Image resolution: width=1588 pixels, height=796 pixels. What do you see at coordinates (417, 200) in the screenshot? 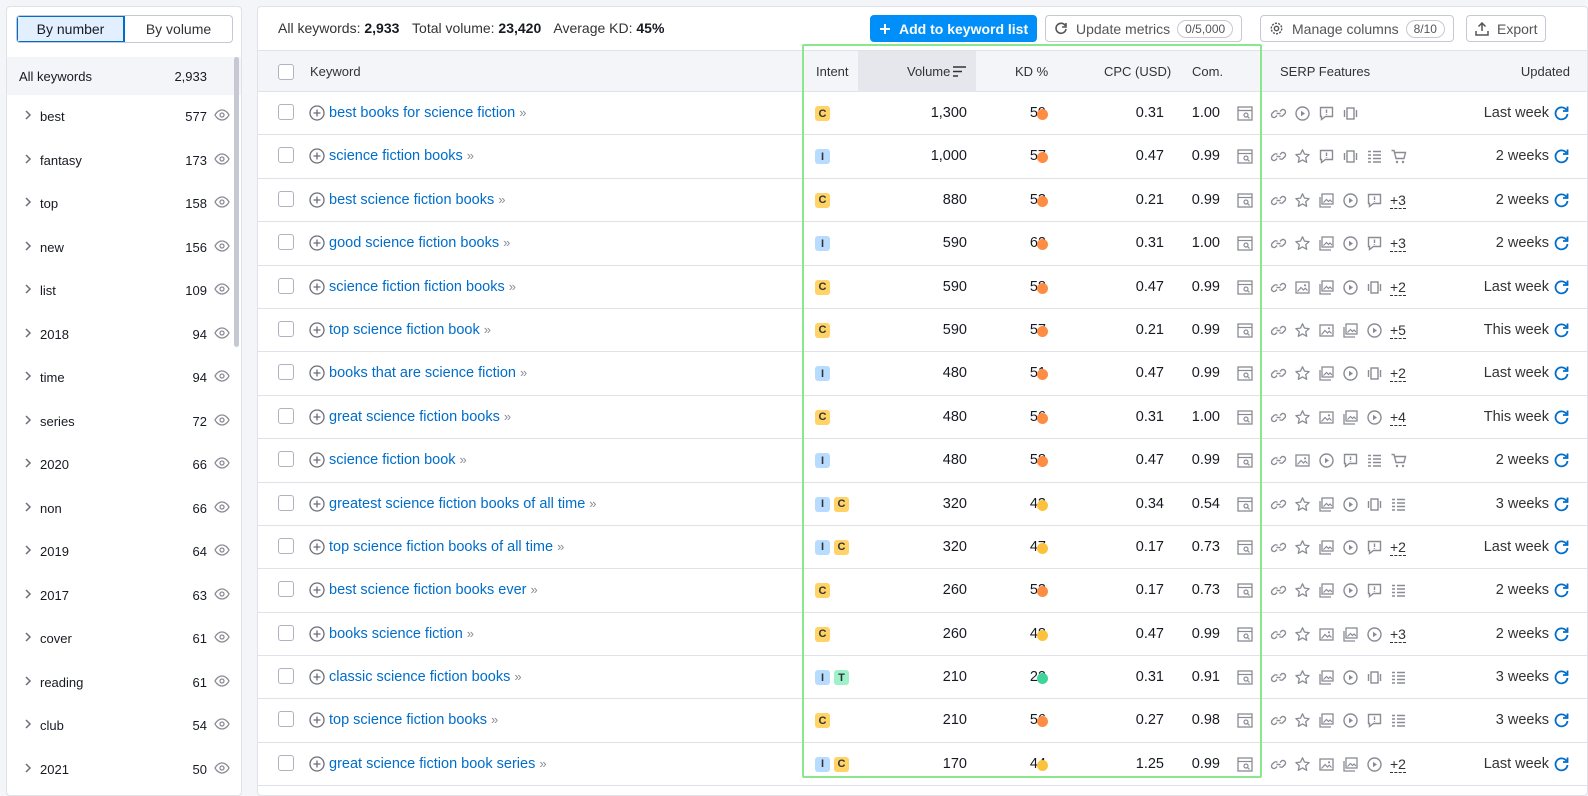
I see `keyword-link: best science fiction books»` at bounding box center [417, 200].